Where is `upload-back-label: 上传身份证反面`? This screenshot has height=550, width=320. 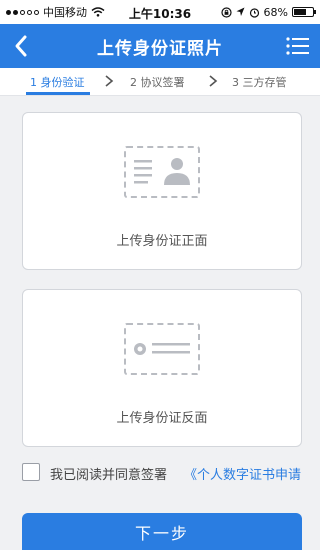
upload-back-label: 上传身份证反面 is located at coordinates (162, 418).